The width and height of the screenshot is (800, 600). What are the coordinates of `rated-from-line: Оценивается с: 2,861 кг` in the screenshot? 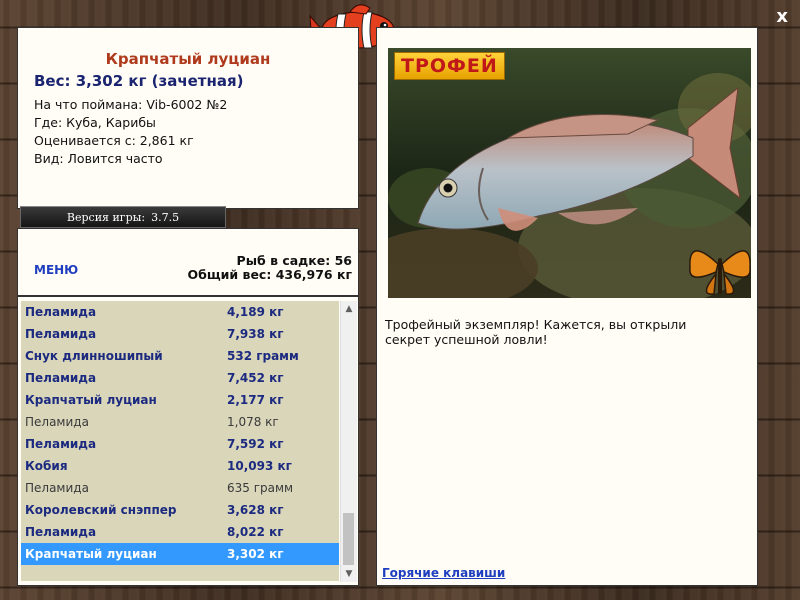 It's located at (114, 140).